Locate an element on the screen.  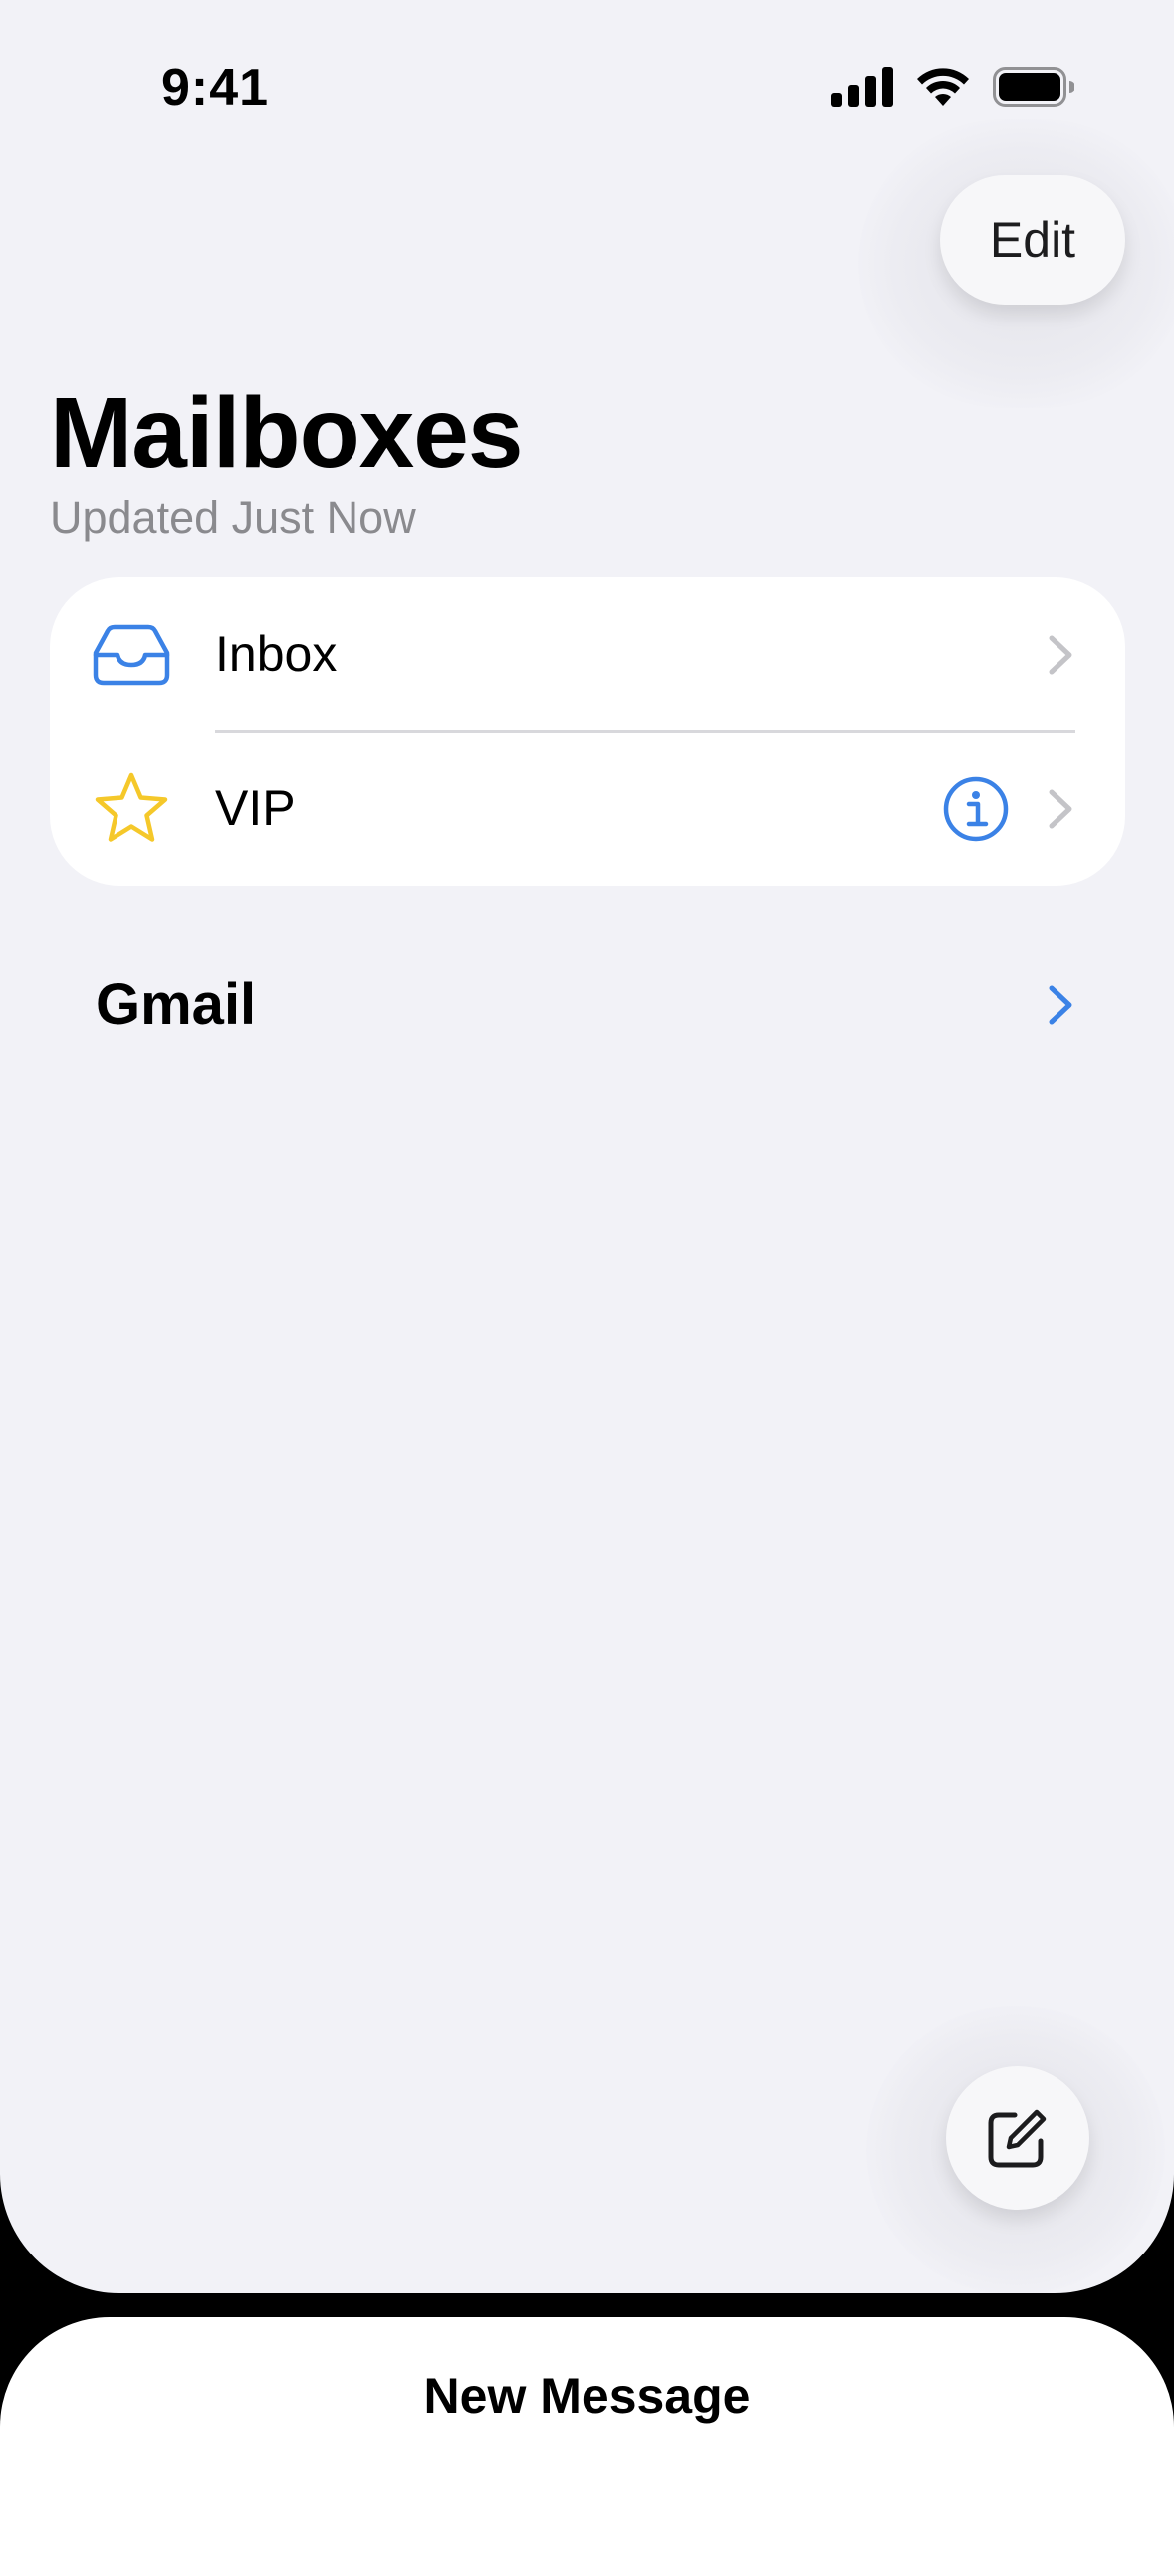
compose-button is located at coordinates (1017, 2138).